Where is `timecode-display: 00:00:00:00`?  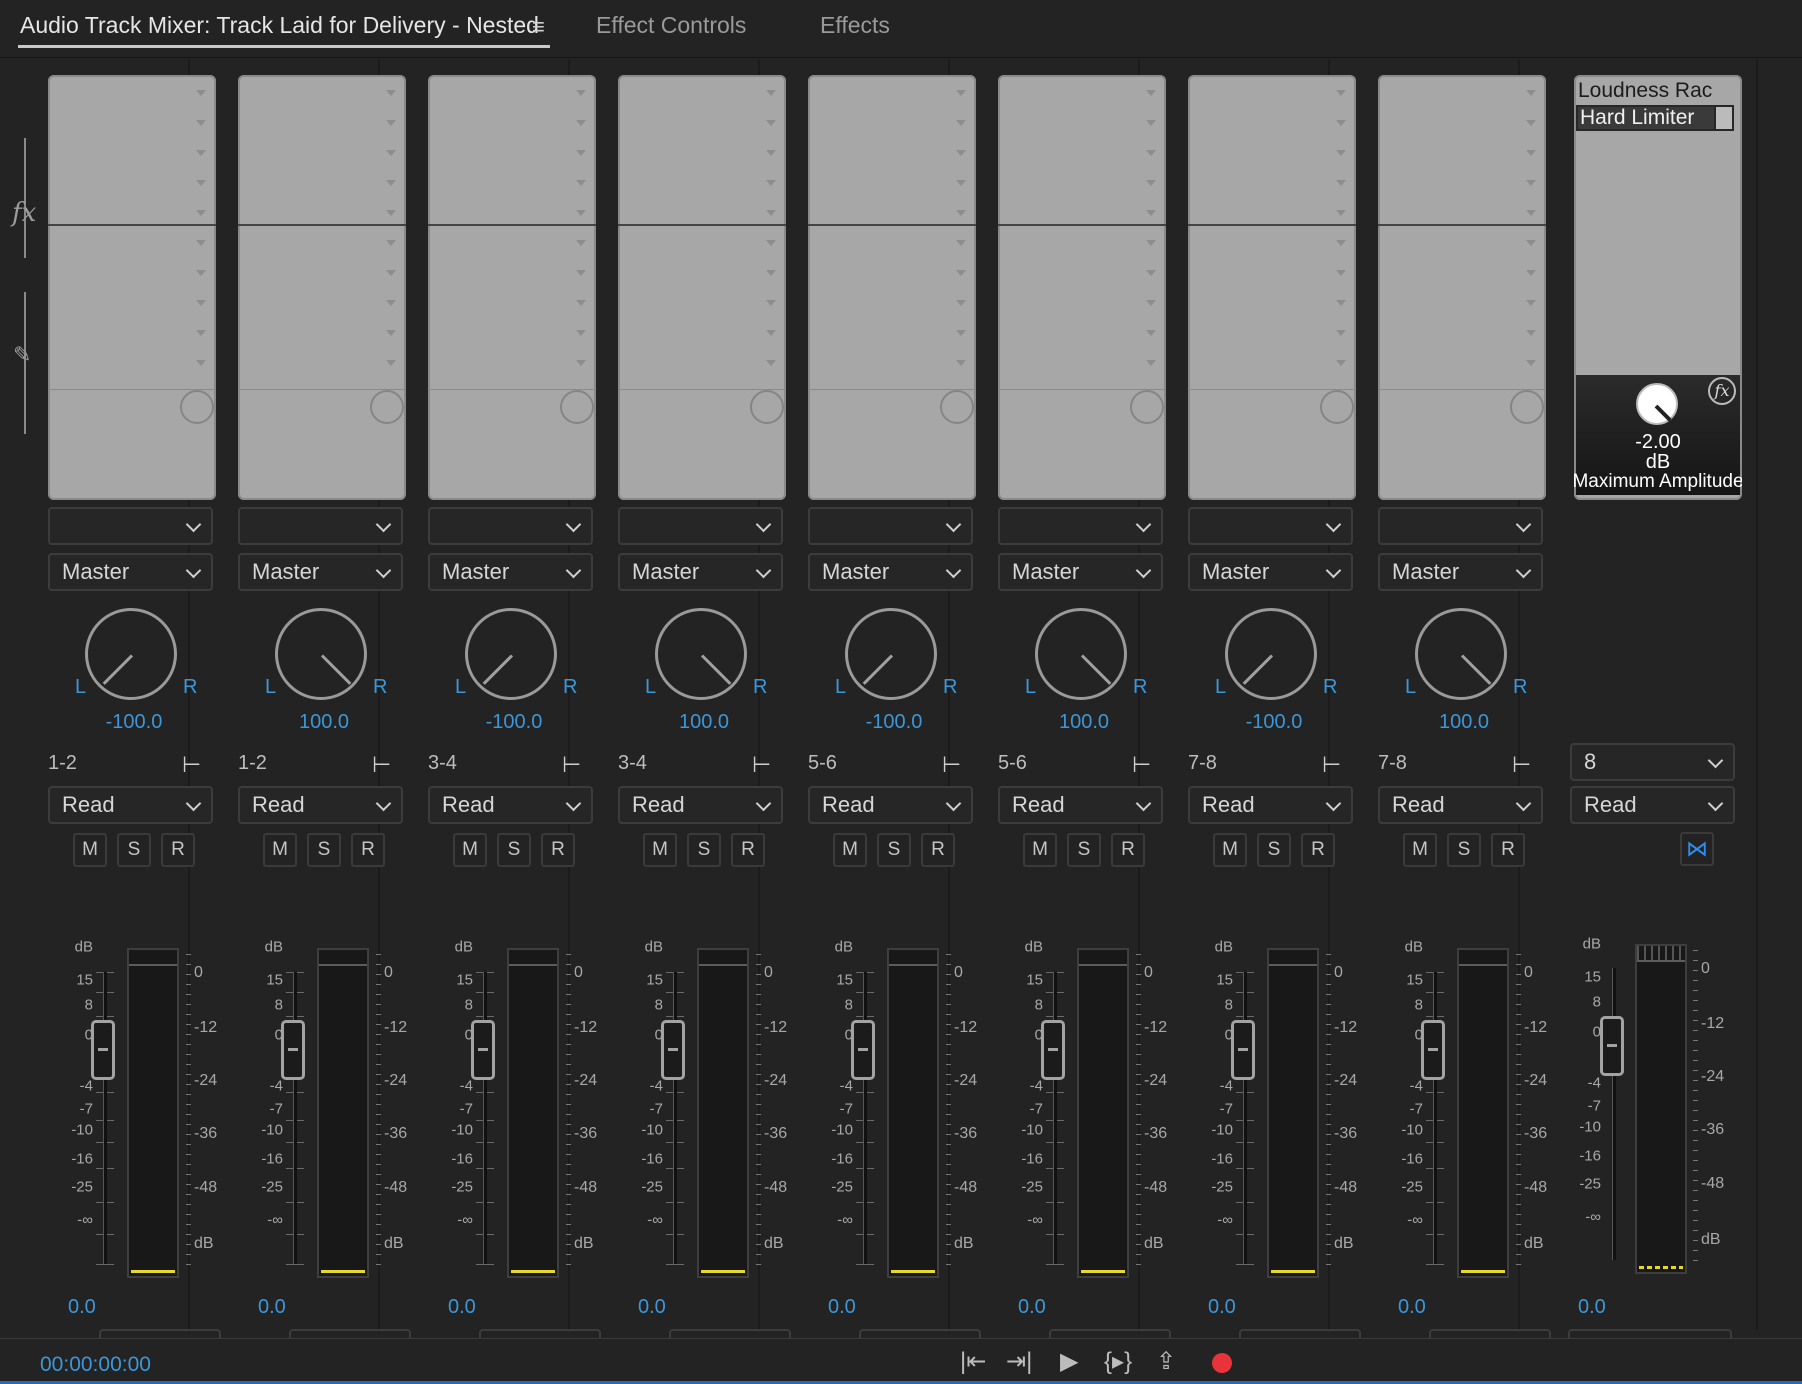
timecode-display: 00:00:00:00 is located at coordinates (95, 1365).